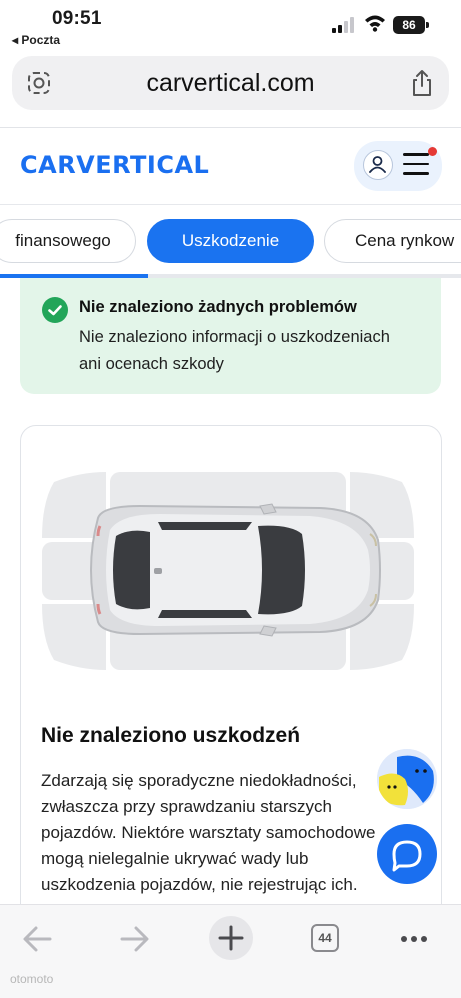  What do you see at coordinates (235, 570) in the screenshot?
I see `car-top-view` at bounding box center [235, 570].